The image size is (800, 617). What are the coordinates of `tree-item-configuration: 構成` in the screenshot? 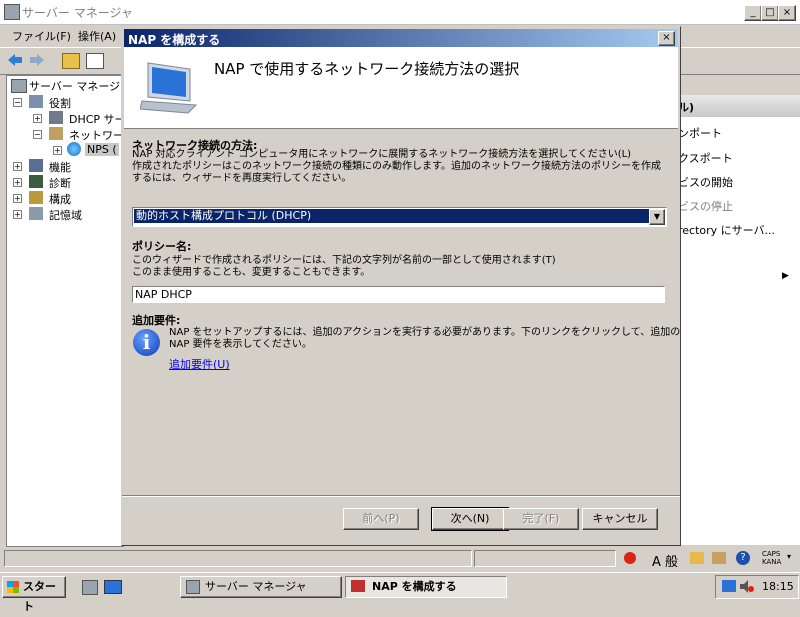 It's located at (60, 199).